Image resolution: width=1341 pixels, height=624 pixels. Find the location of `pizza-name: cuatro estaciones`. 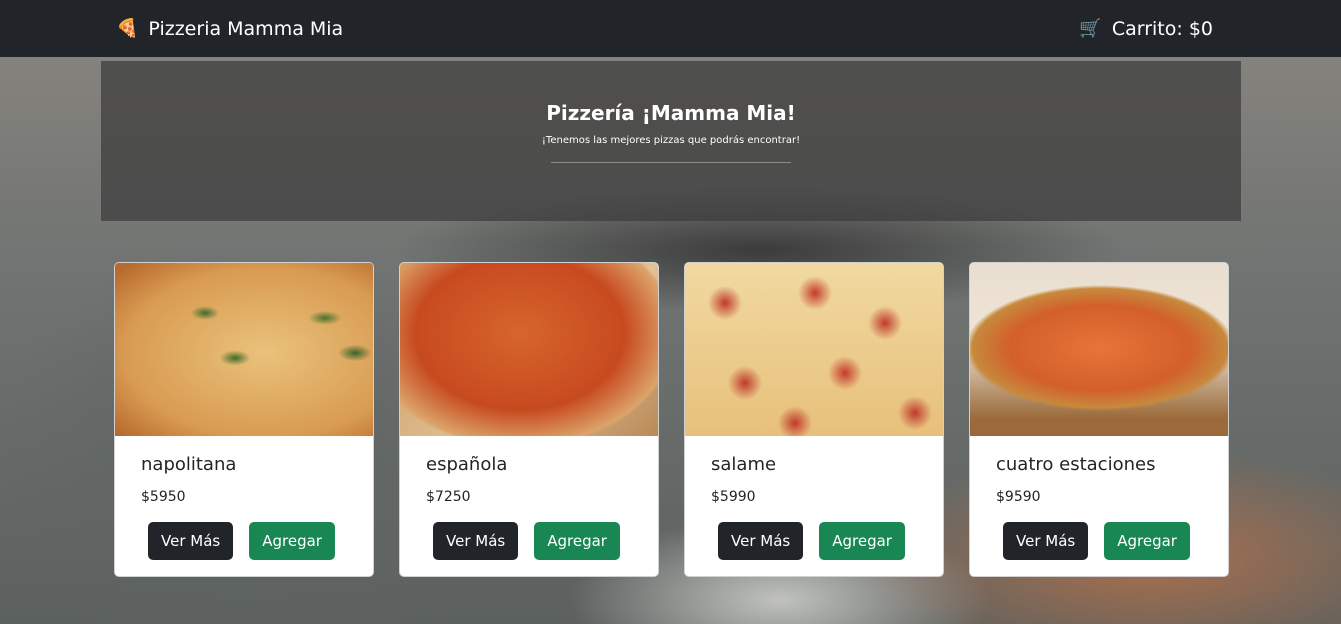

pizza-name: cuatro estaciones is located at coordinates (1076, 464).